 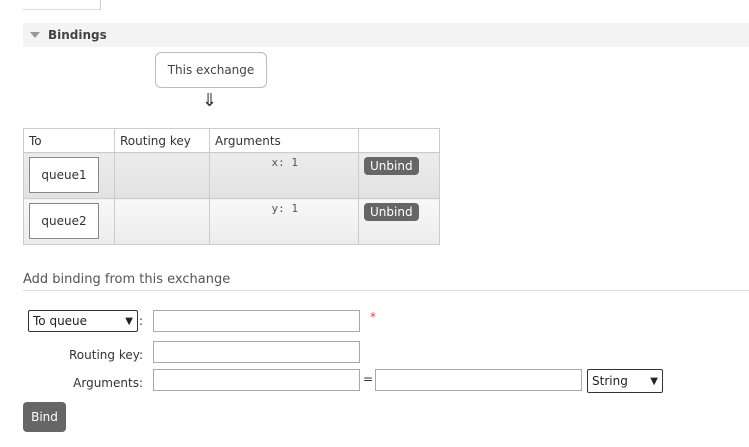 I want to click on destination-type-select: To queue ▼, so click(x=83, y=321).